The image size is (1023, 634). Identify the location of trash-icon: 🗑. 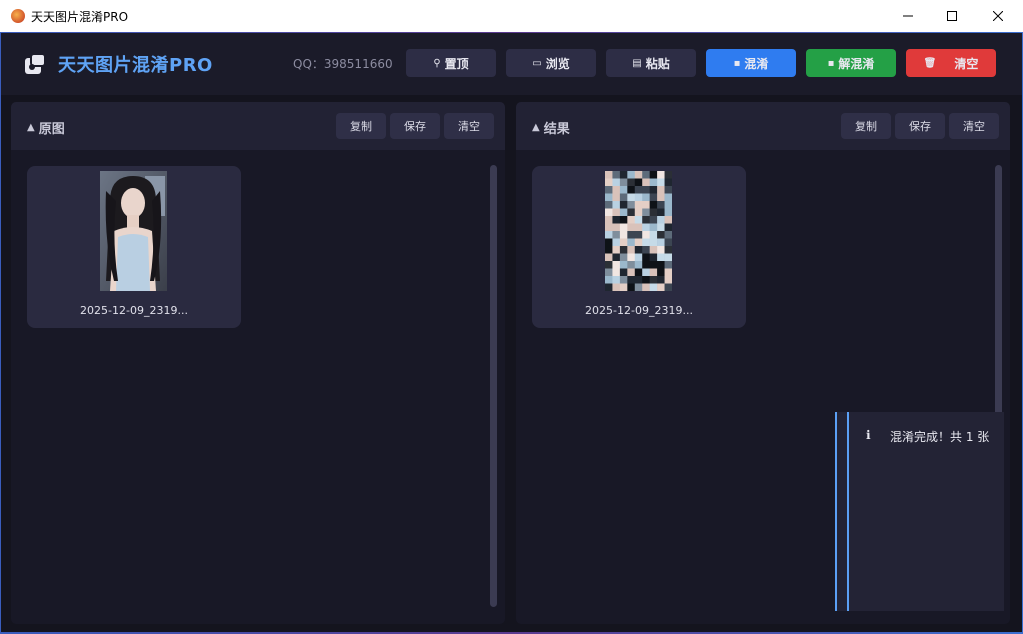
(930, 63).